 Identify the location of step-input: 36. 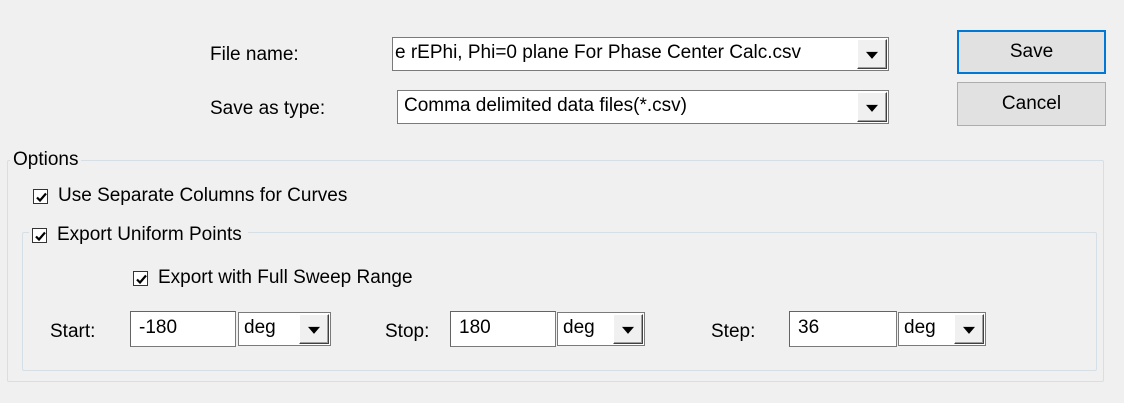
(843, 329).